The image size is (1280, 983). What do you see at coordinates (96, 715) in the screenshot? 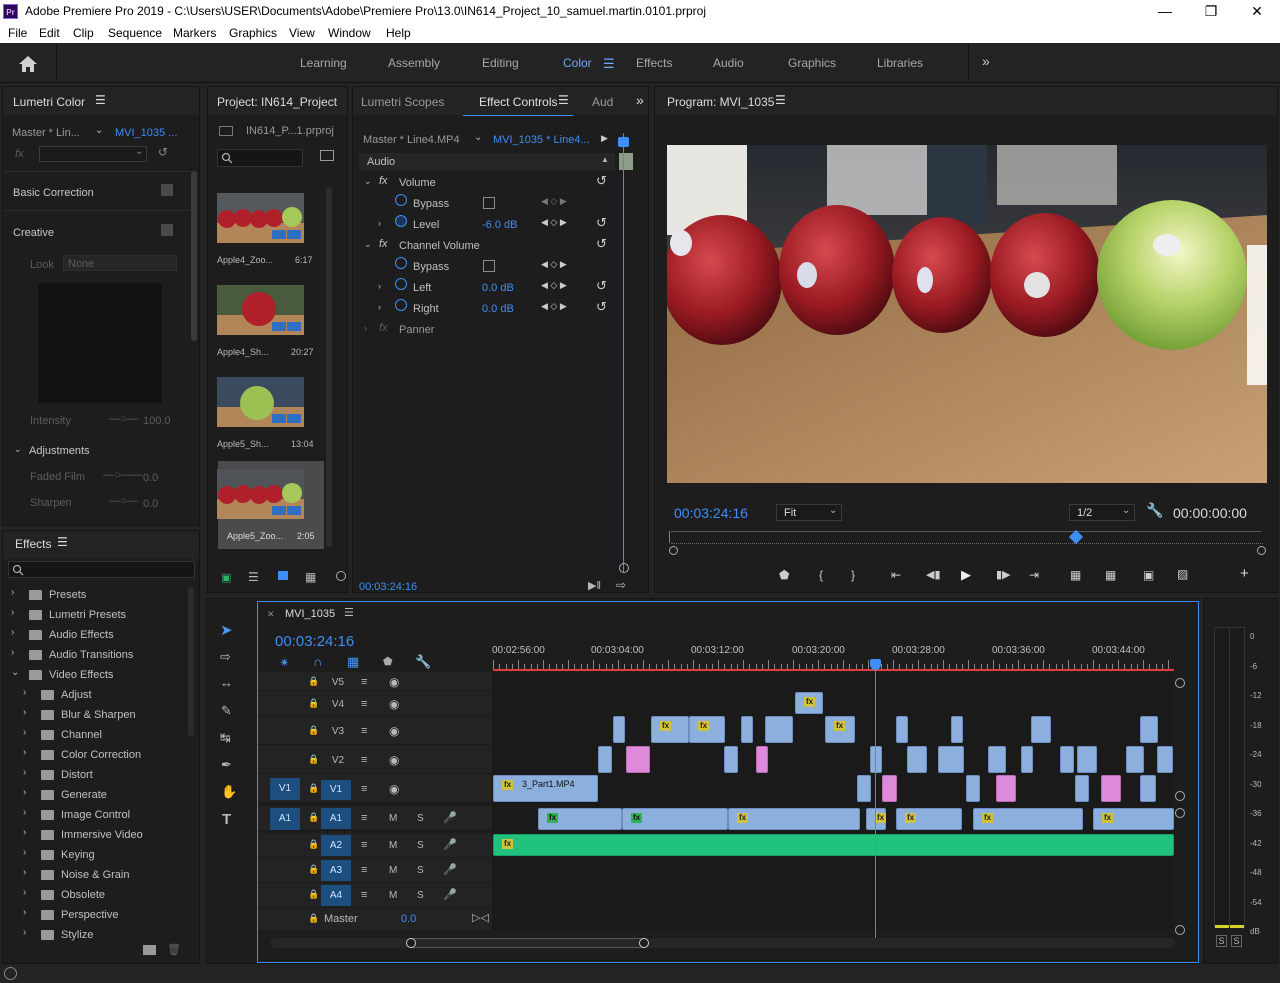
I see `effects-item: › Blur & Sharpen` at bounding box center [96, 715].